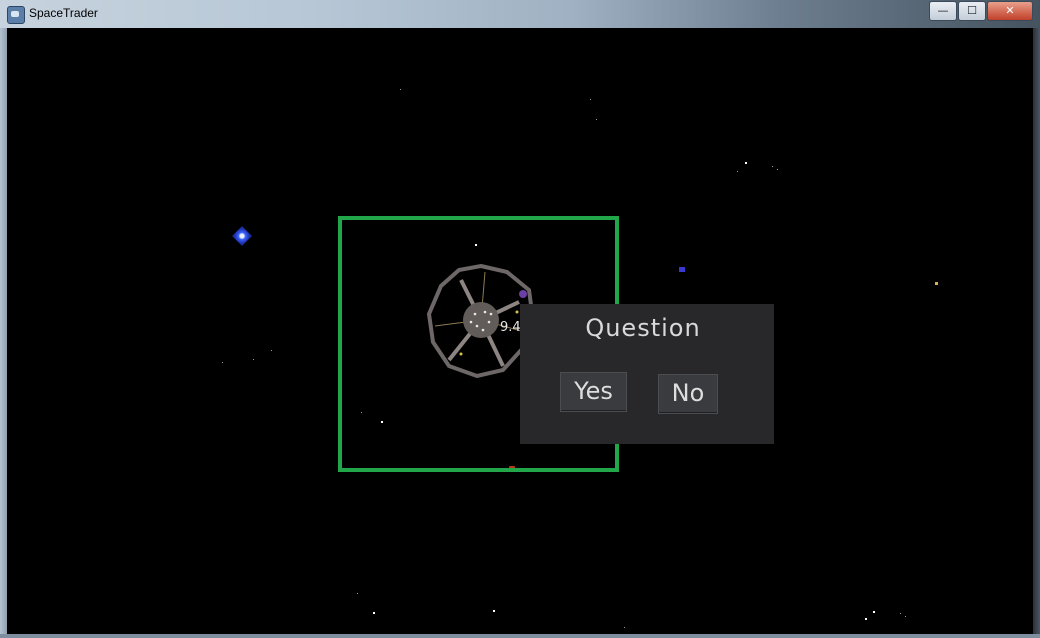  Describe the element at coordinates (647, 374) in the screenshot. I see `question-dialog: Question Yes No` at that location.